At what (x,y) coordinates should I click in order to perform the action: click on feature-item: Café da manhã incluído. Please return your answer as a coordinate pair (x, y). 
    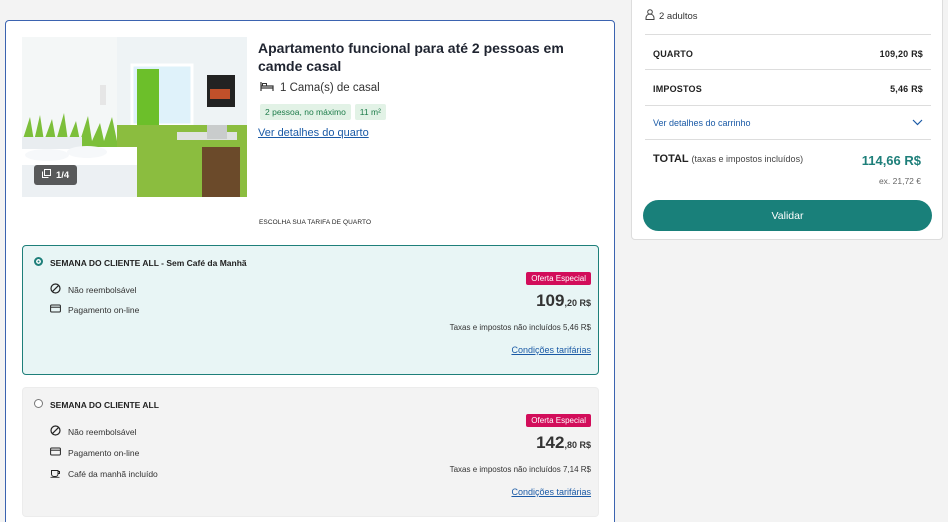
    Looking at the image, I should click on (104, 473).